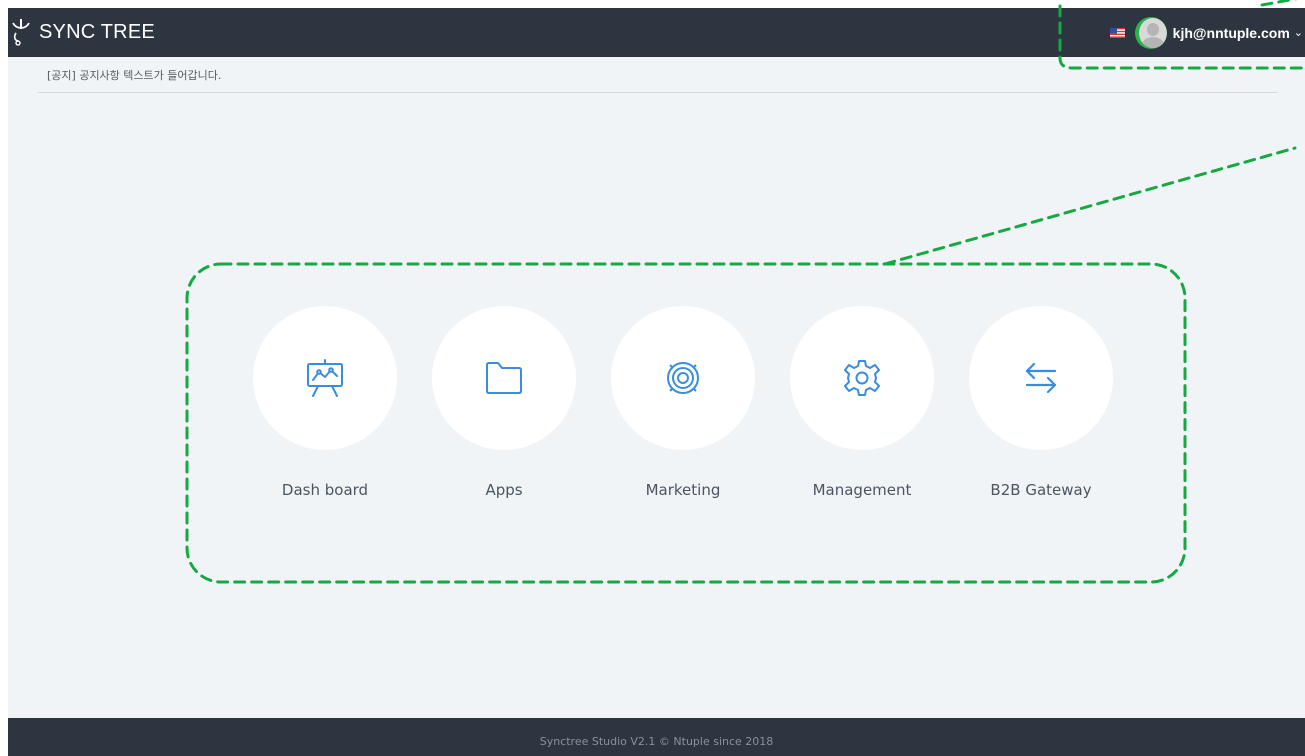  I want to click on menu-item-b2b-gateway: B2B Gateway, so click(1041, 402).